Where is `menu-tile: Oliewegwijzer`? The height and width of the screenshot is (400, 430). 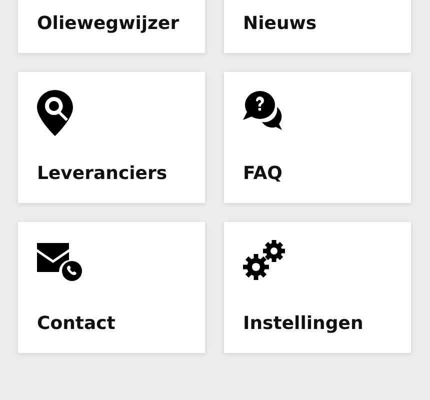 menu-tile: Oliewegwijzer is located at coordinates (111, 26).